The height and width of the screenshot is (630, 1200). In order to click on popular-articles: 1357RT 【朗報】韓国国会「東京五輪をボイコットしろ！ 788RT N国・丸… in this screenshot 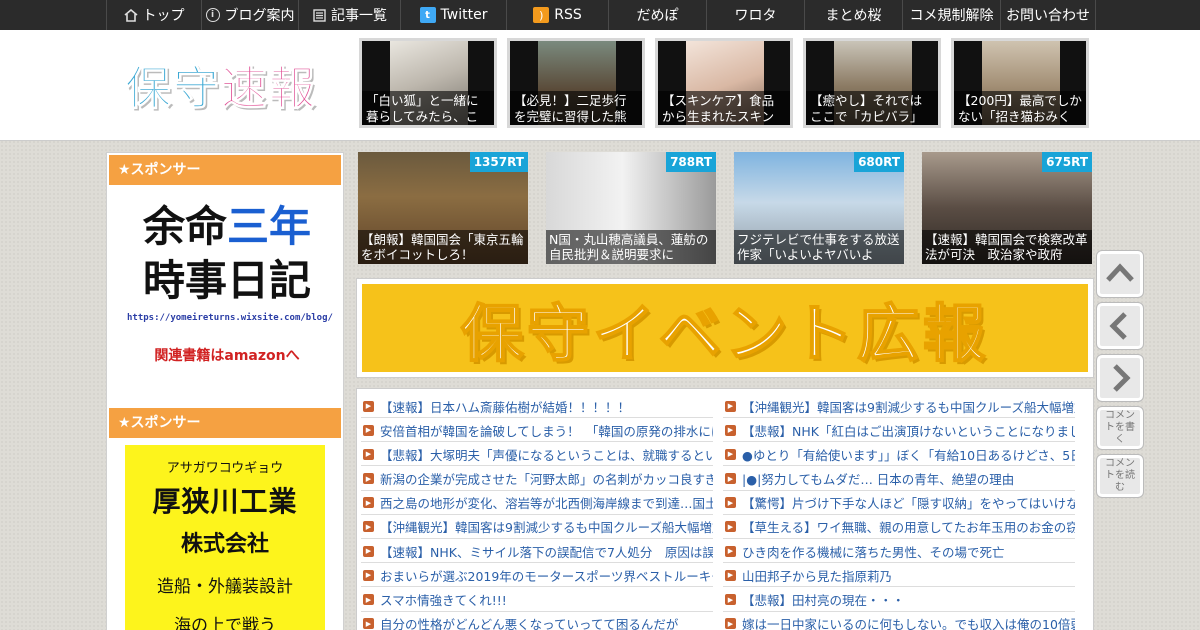, I will do `click(725, 208)`.